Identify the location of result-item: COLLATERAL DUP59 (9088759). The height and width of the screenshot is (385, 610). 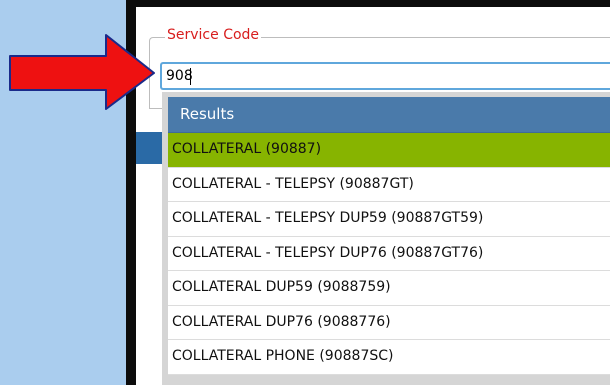
(389, 288).